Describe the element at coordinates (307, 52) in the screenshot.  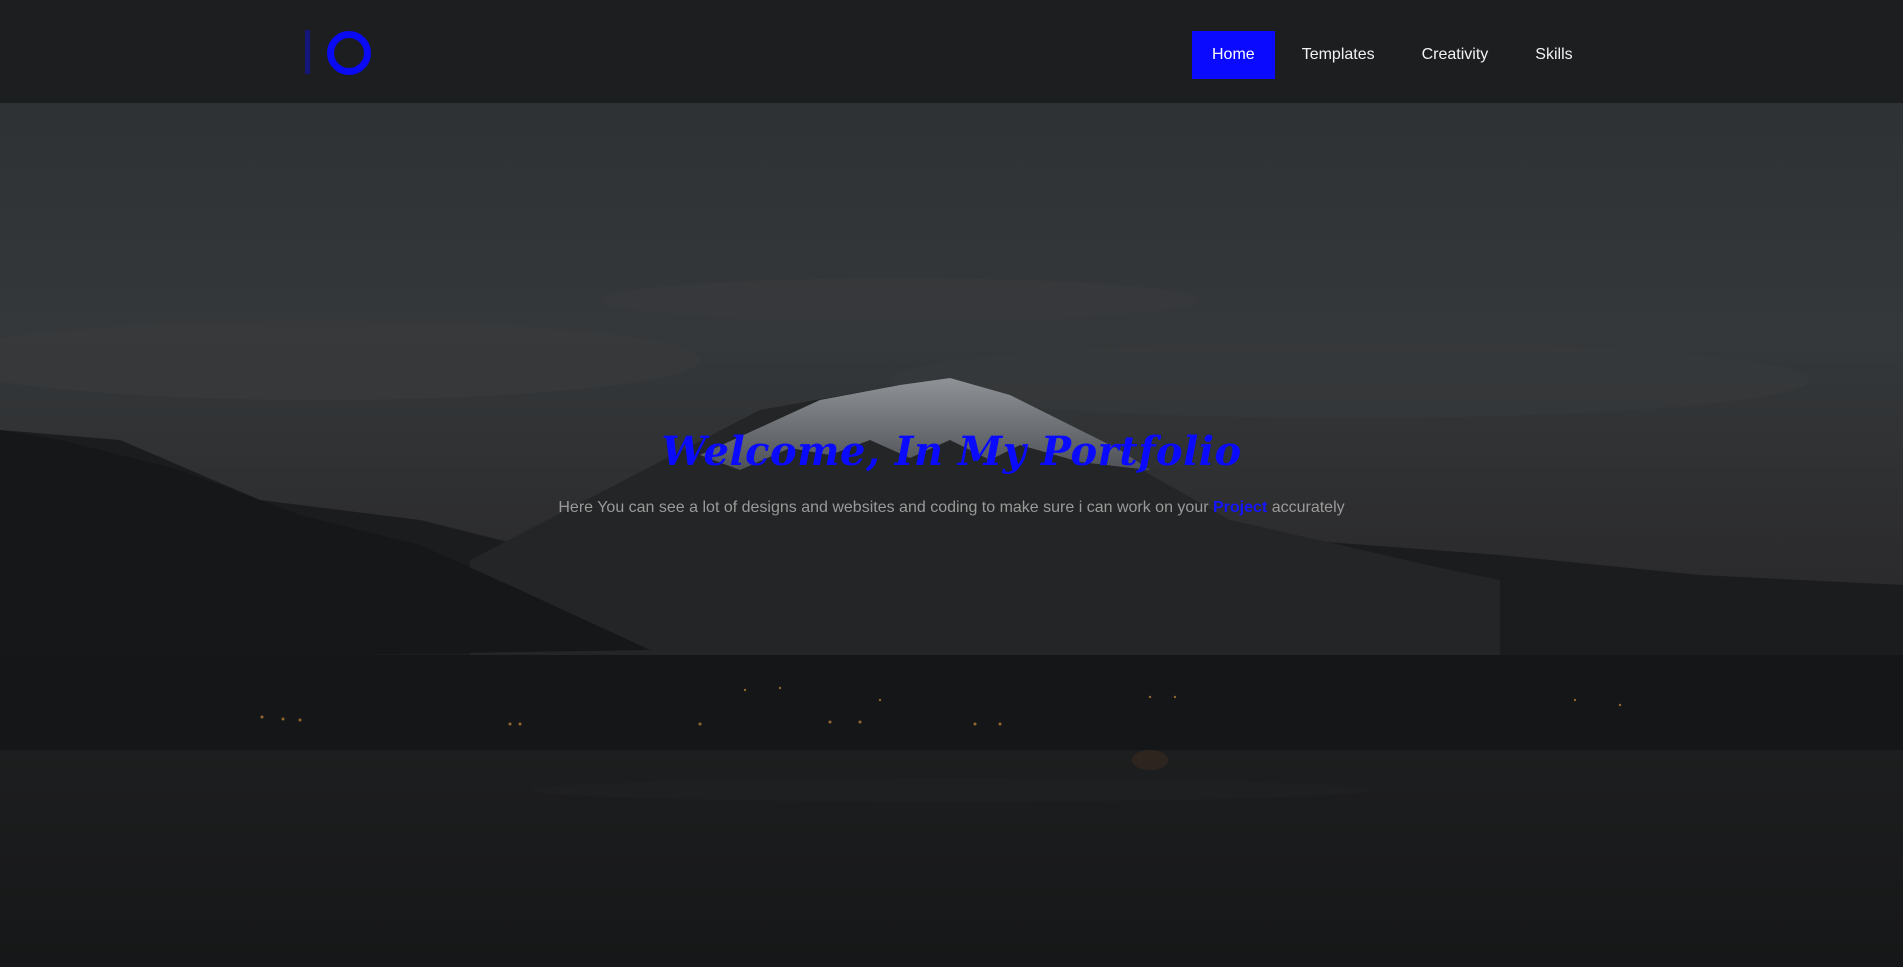
I see `logo-bar-shape` at that location.